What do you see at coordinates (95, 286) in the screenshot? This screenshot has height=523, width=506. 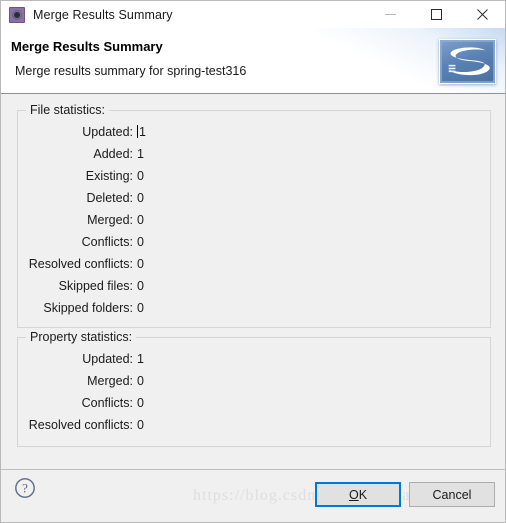 I see `stat-label: Skipped files:` at bounding box center [95, 286].